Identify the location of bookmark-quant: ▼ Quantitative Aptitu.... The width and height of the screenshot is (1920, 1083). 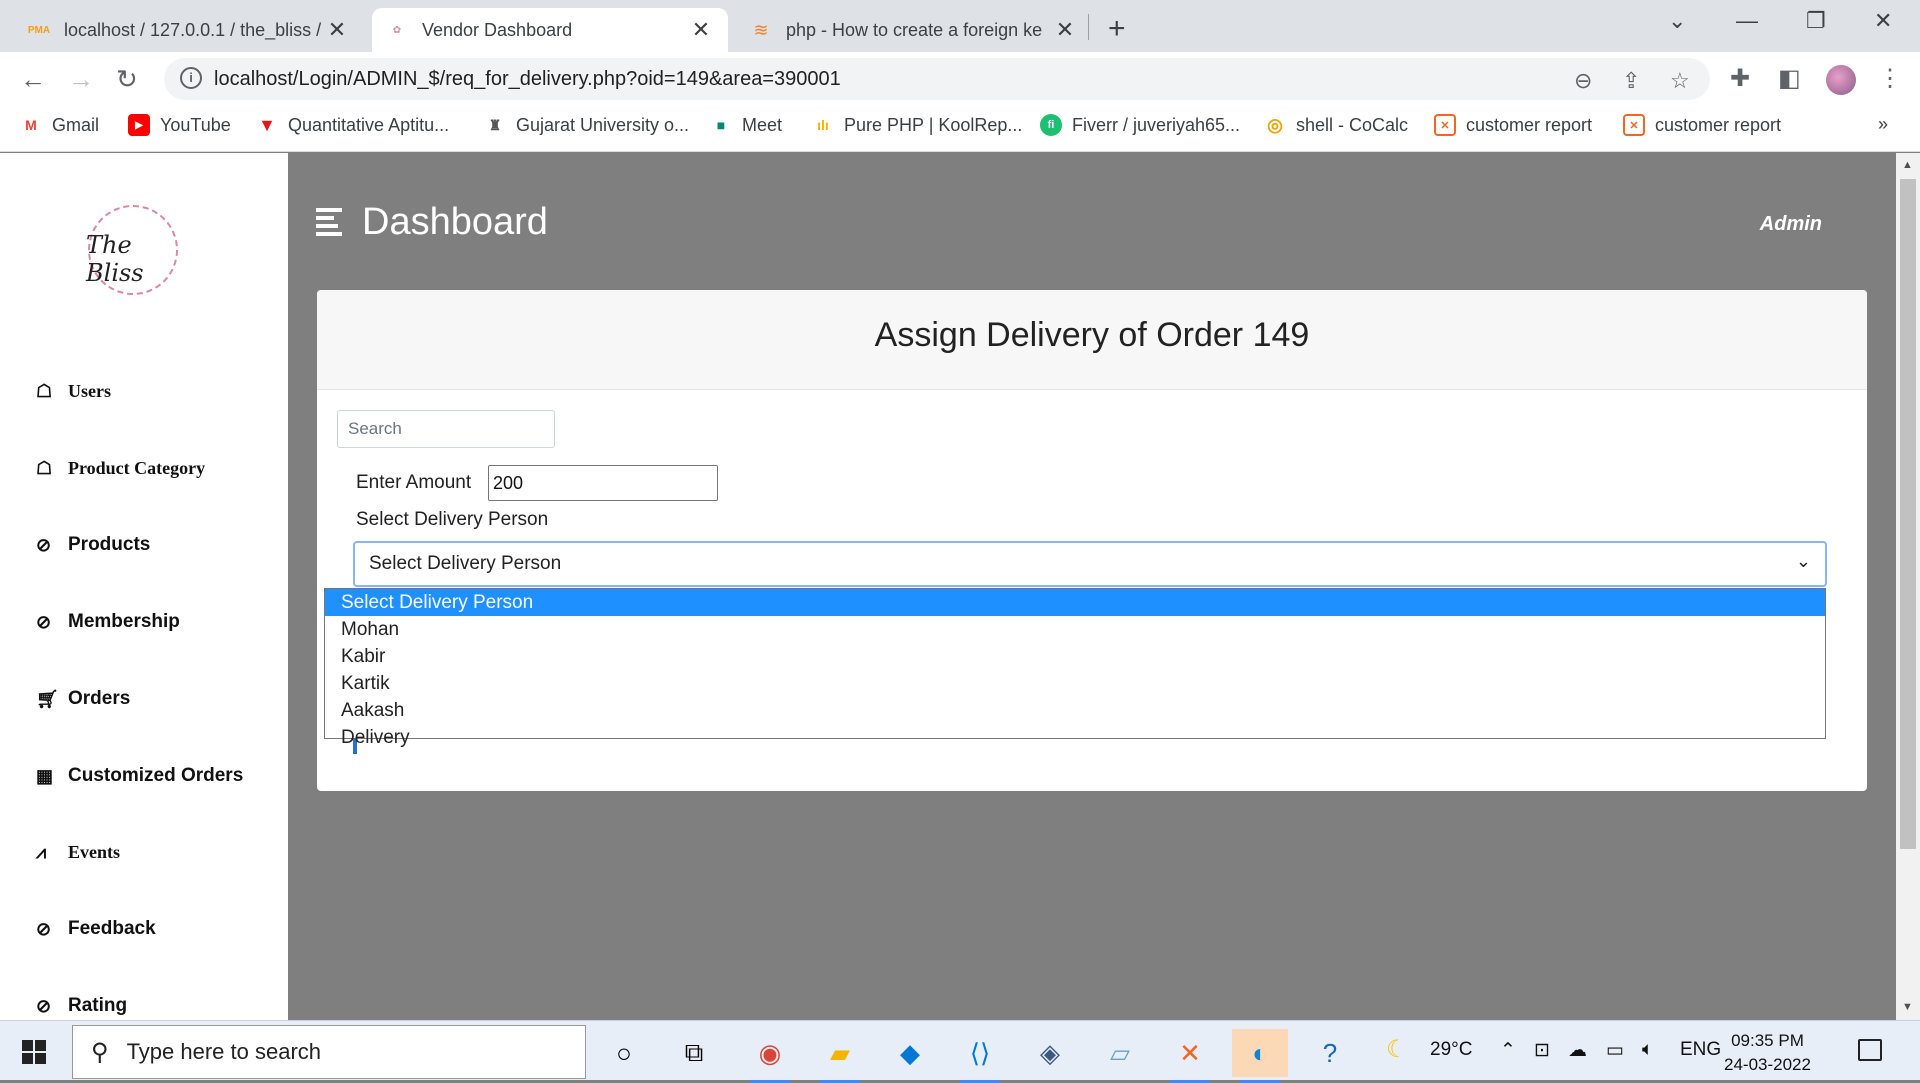
(352, 125).